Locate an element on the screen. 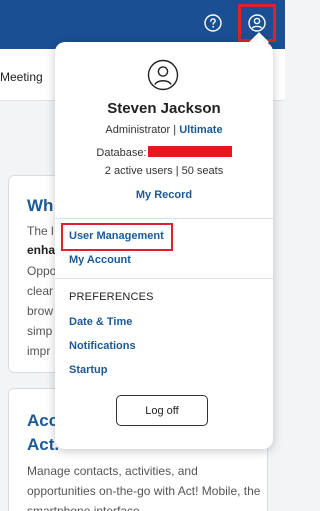 This screenshot has width=320, height=511. database-label: Database: is located at coordinates (121, 153).